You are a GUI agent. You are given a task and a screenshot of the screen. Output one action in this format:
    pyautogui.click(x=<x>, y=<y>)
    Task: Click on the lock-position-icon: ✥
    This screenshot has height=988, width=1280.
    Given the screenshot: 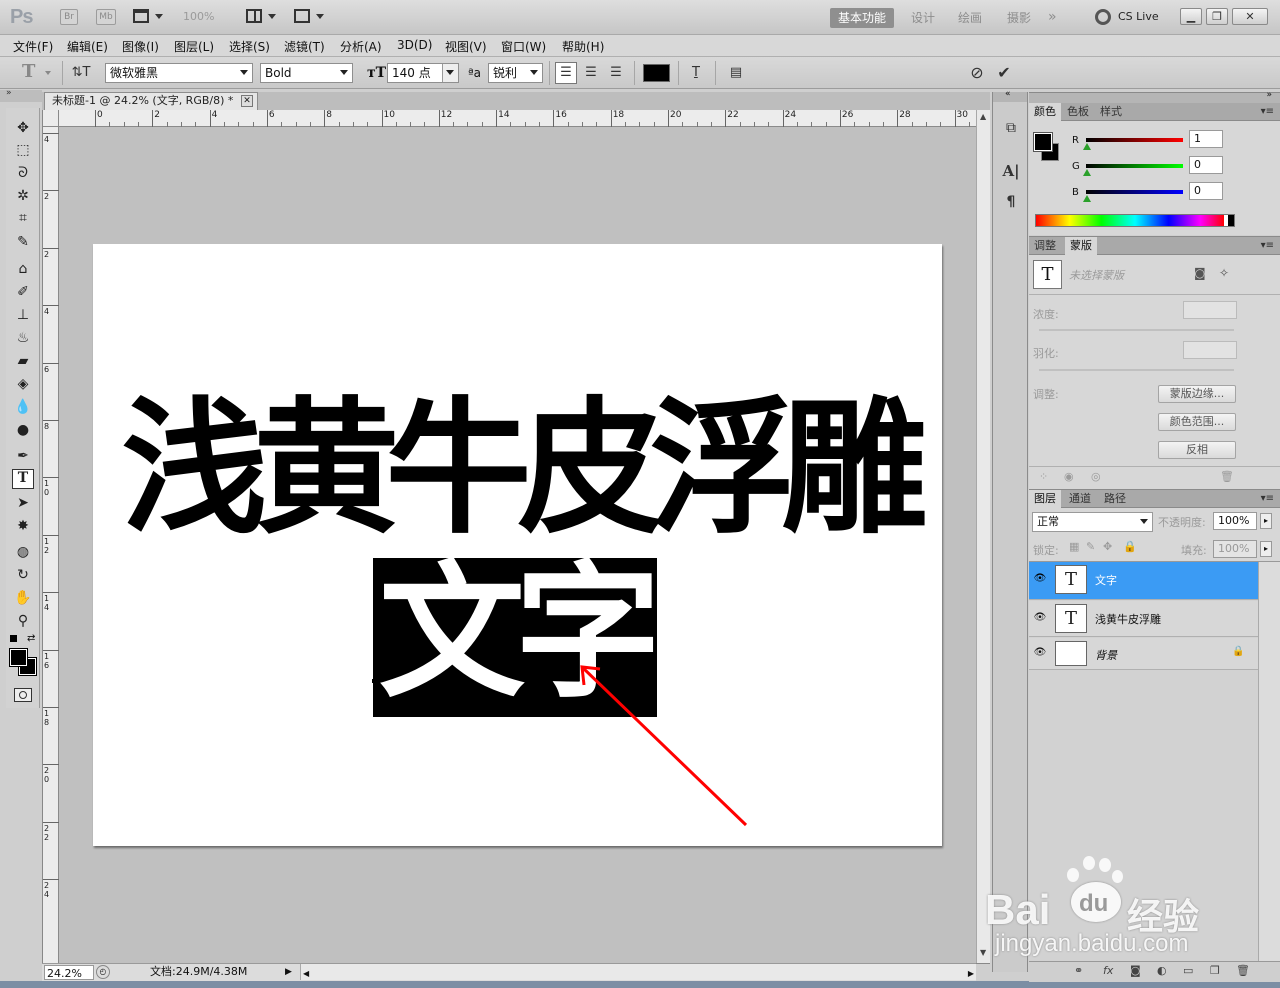 What is the action you would take?
    pyautogui.click(x=1107, y=546)
    